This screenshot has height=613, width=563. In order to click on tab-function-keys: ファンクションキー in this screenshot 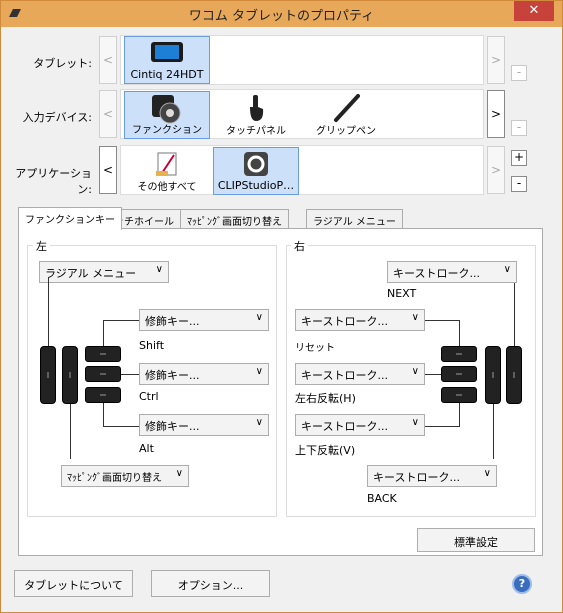, I will do `click(70, 218)`.